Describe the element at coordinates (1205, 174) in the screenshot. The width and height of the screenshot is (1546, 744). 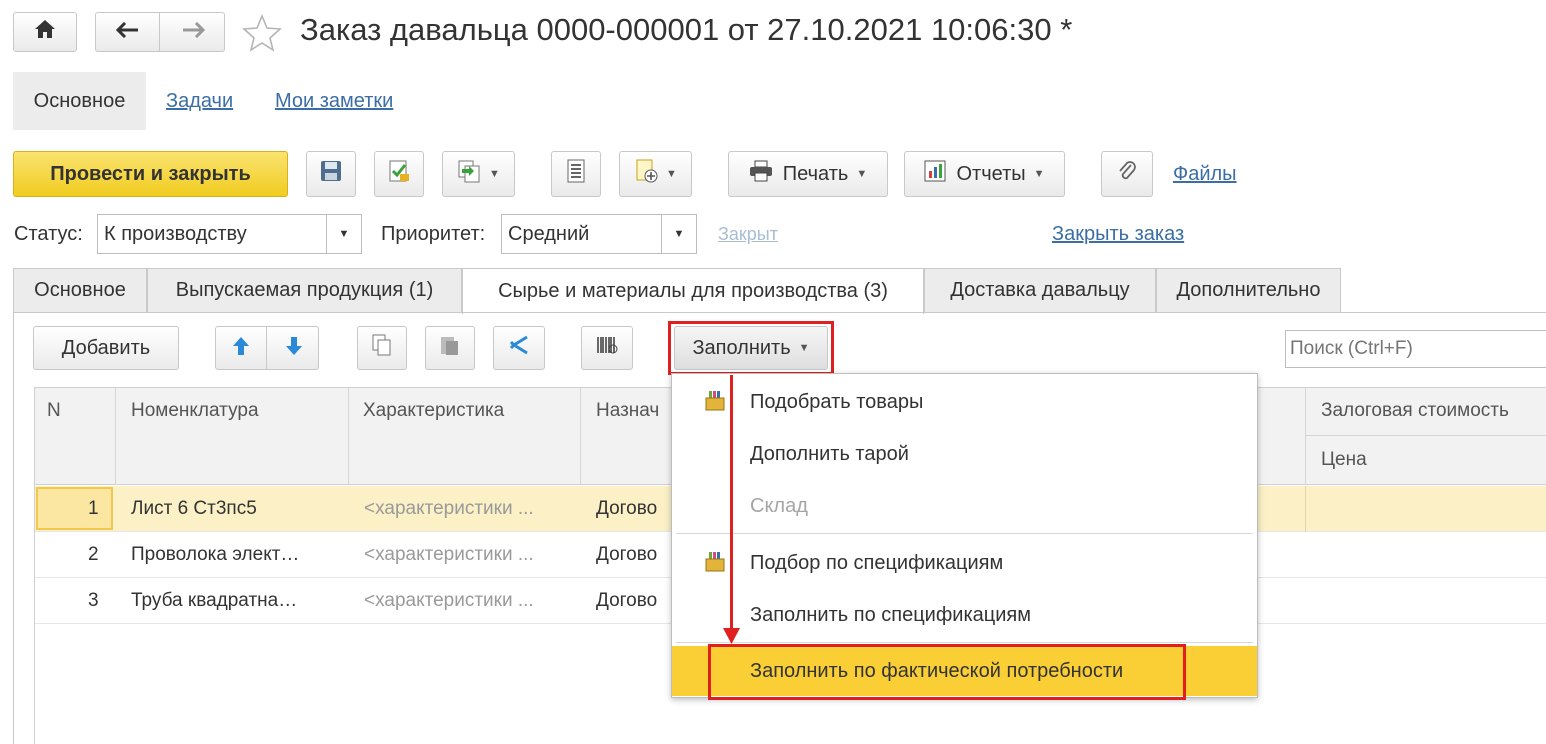
I see `files-link: Файлы` at that location.